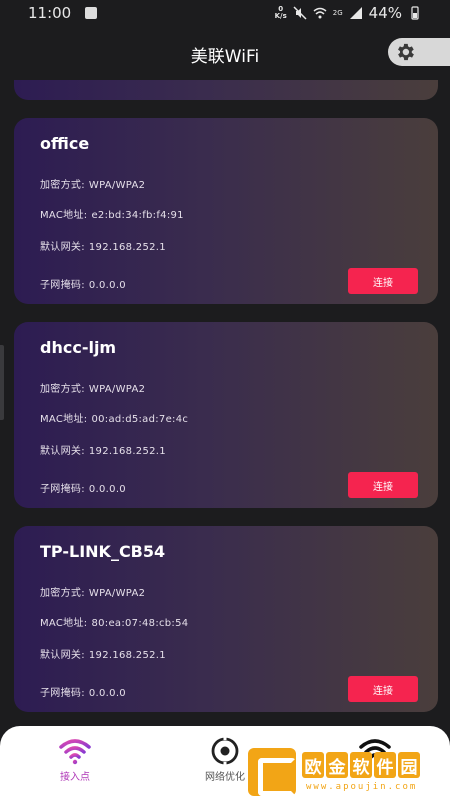 Image resolution: width=450 pixels, height=800 pixels. Describe the element at coordinates (114, 419) in the screenshot. I see `mac-row: MAC地址: 00:ad:d5:ad:7e:4c` at that location.